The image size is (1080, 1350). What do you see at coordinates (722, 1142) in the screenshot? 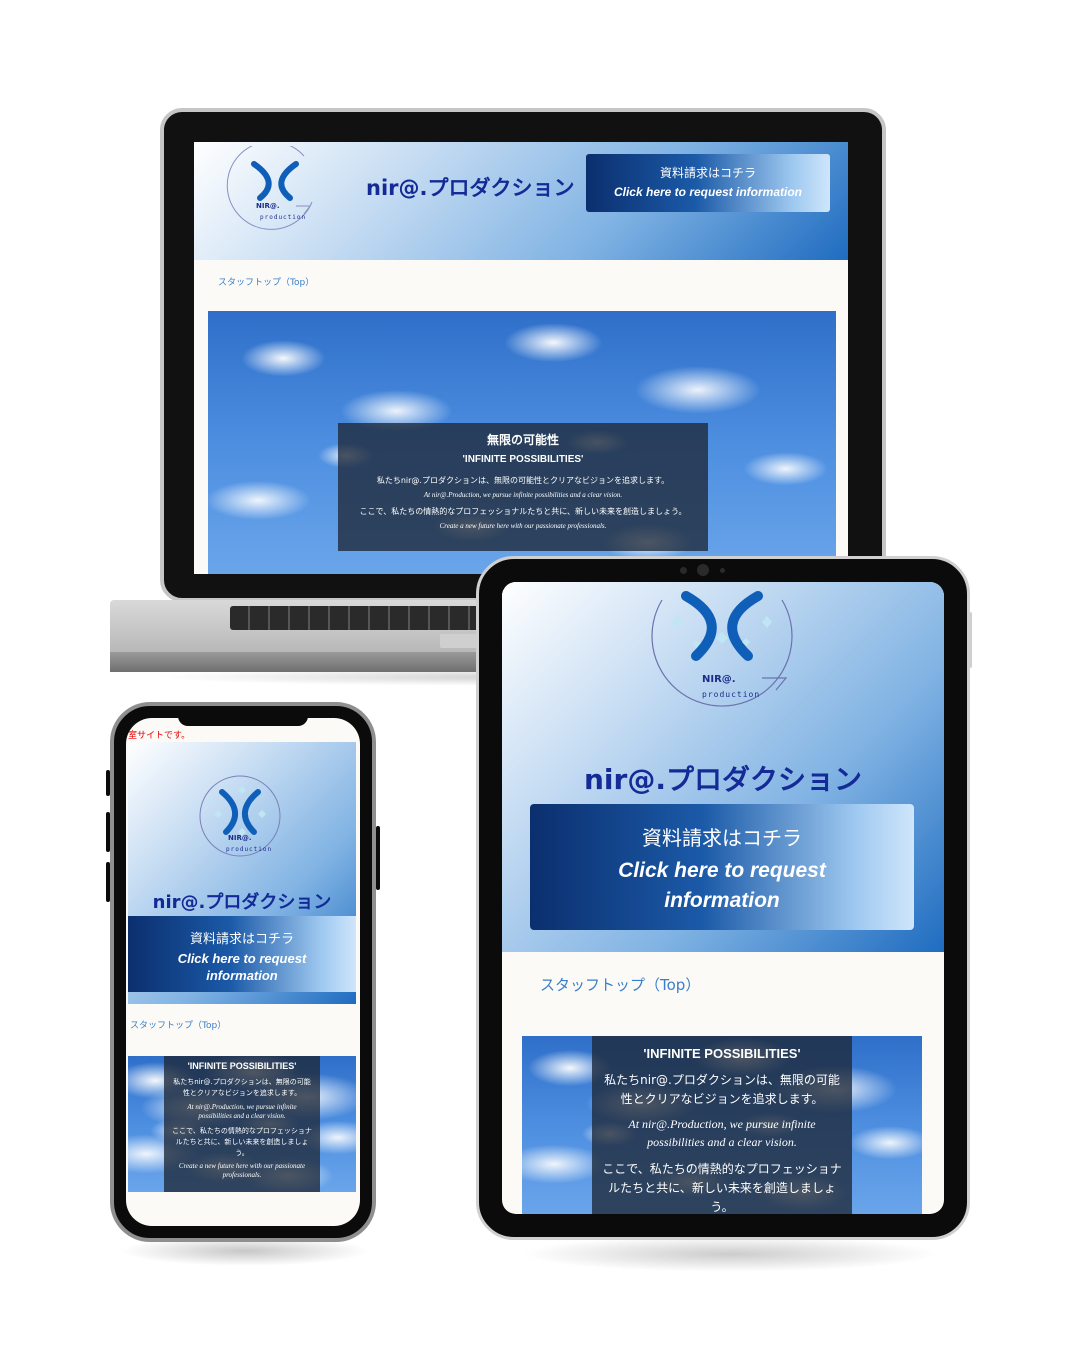
I see `tablet-hero-line1-en-b: possibilities and a clear vision.` at bounding box center [722, 1142].